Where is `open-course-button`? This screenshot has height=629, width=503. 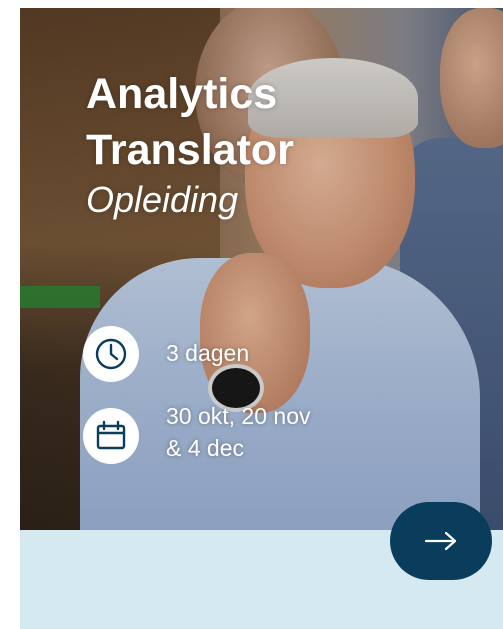
open-course-button is located at coordinates (441, 541).